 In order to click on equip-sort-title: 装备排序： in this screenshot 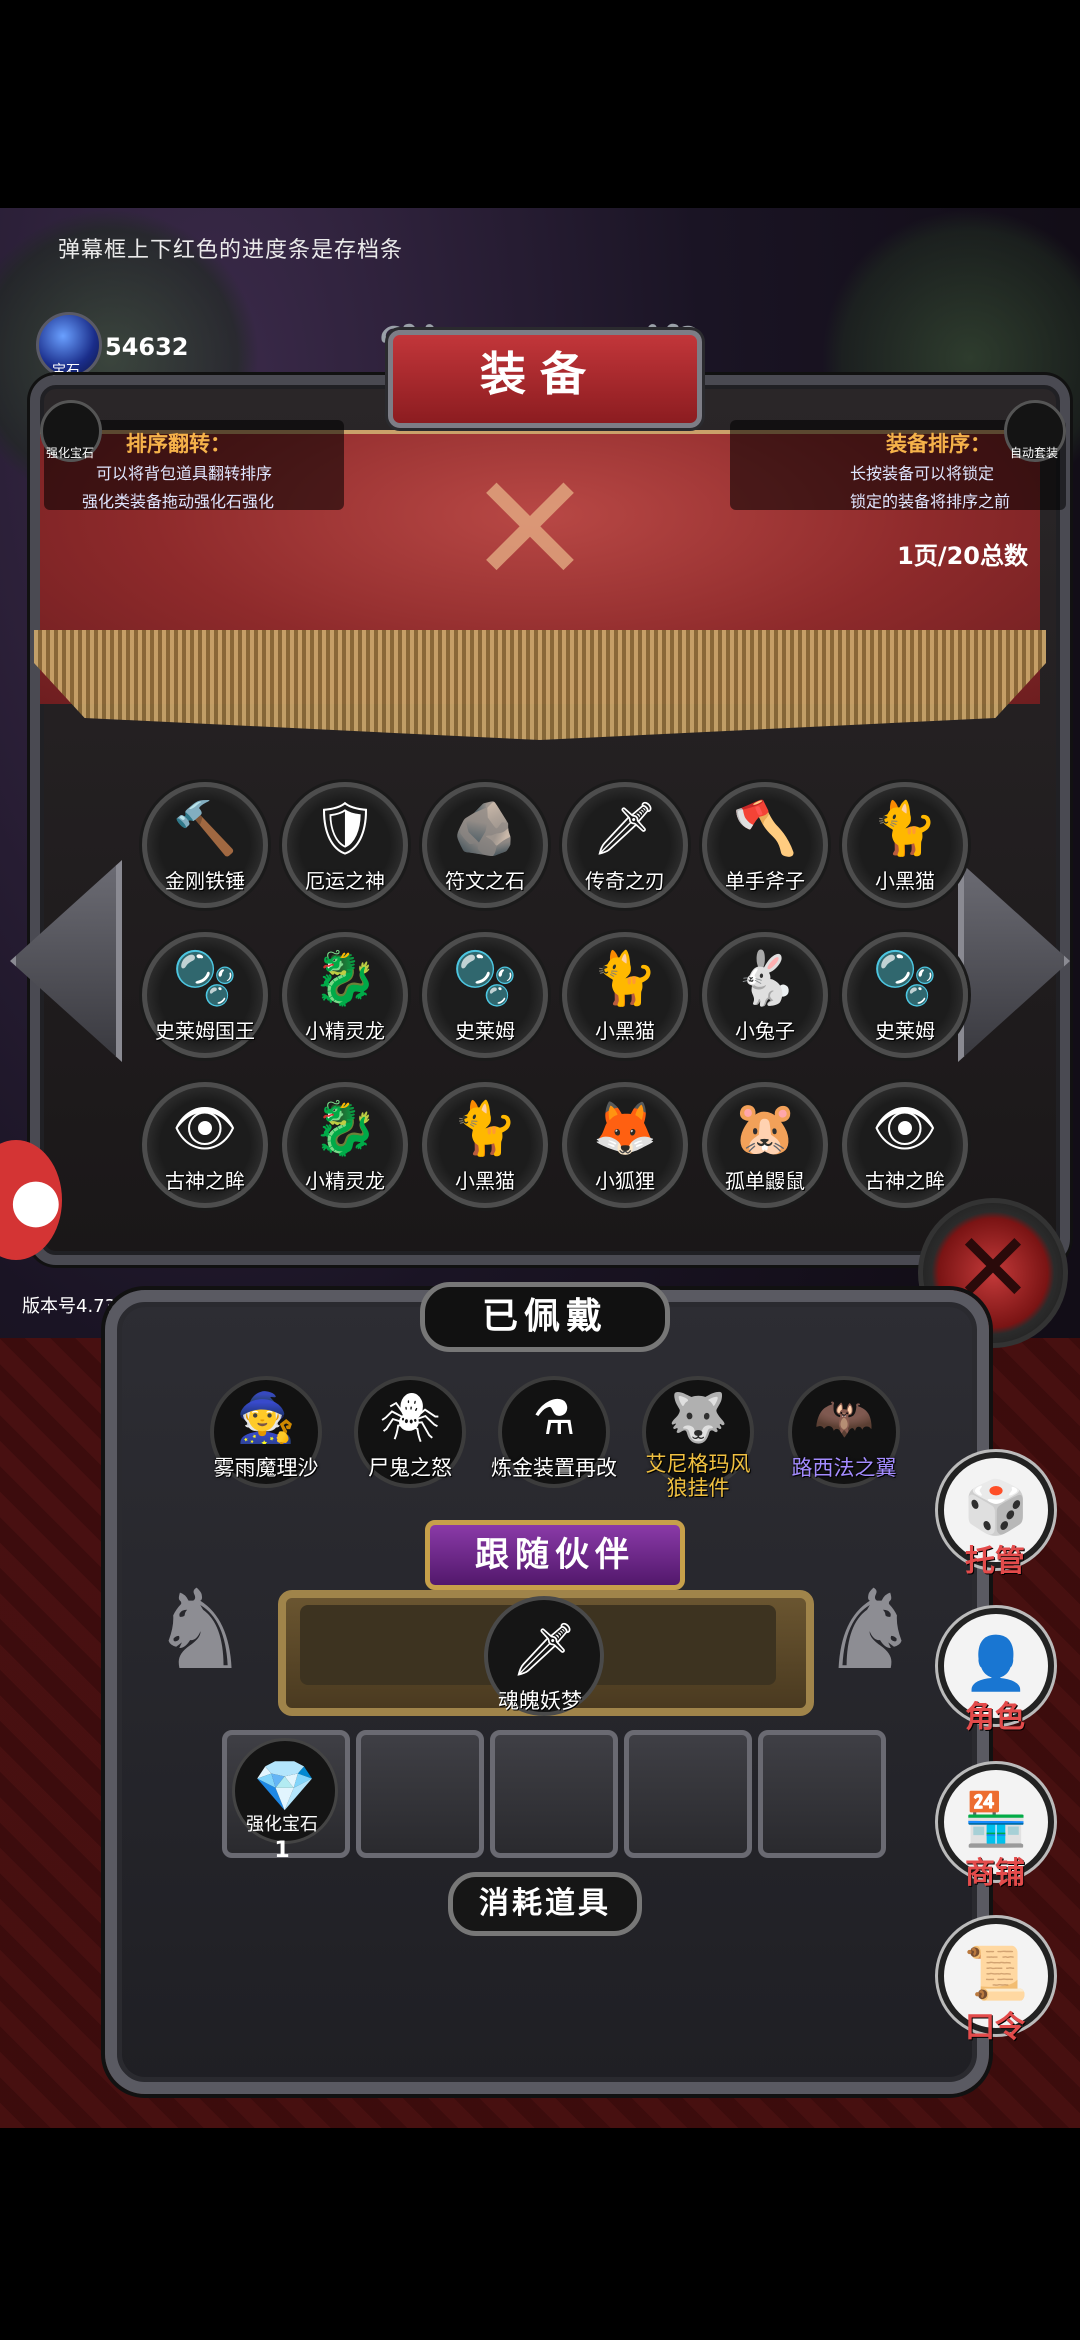, I will do `click(938, 443)`.